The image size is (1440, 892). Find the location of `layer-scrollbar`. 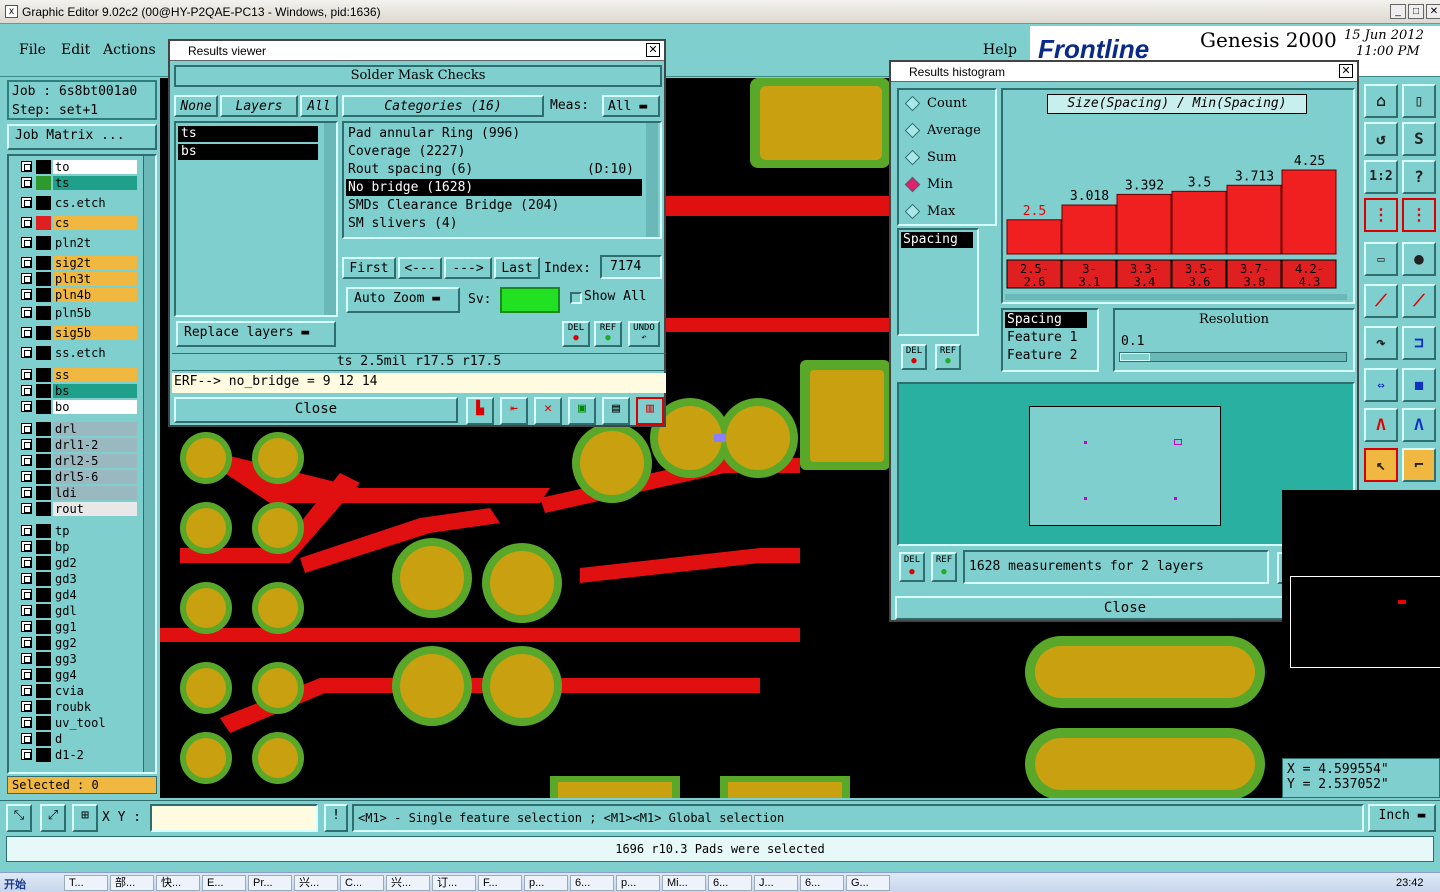

layer-scrollbar is located at coordinates (149, 464).